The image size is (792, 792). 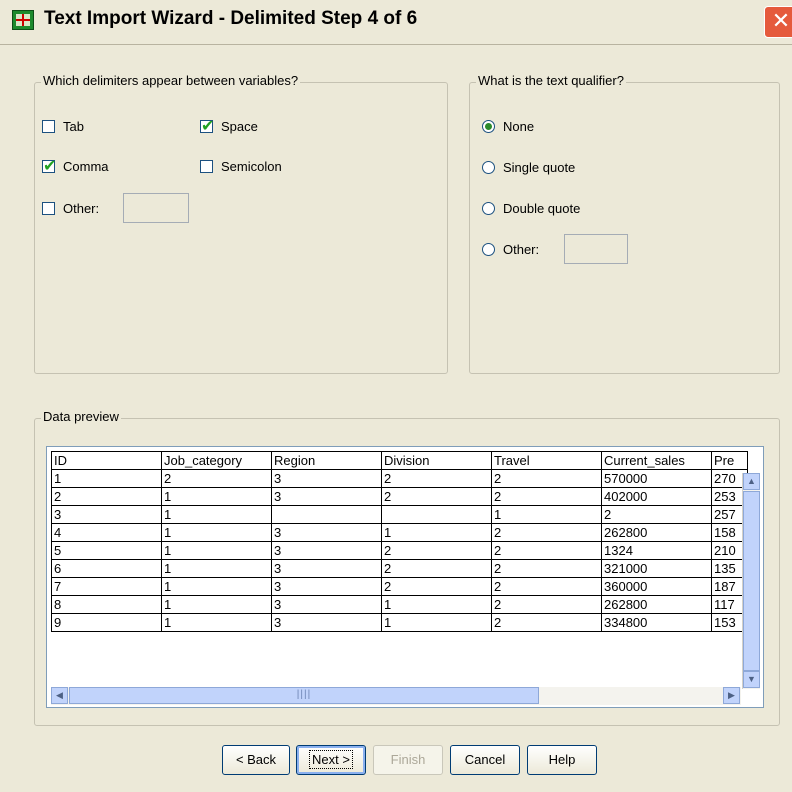 What do you see at coordinates (488, 249) in the screenshot?
I see `qualifier-other-radio-button` at bounding box center [488, 249].